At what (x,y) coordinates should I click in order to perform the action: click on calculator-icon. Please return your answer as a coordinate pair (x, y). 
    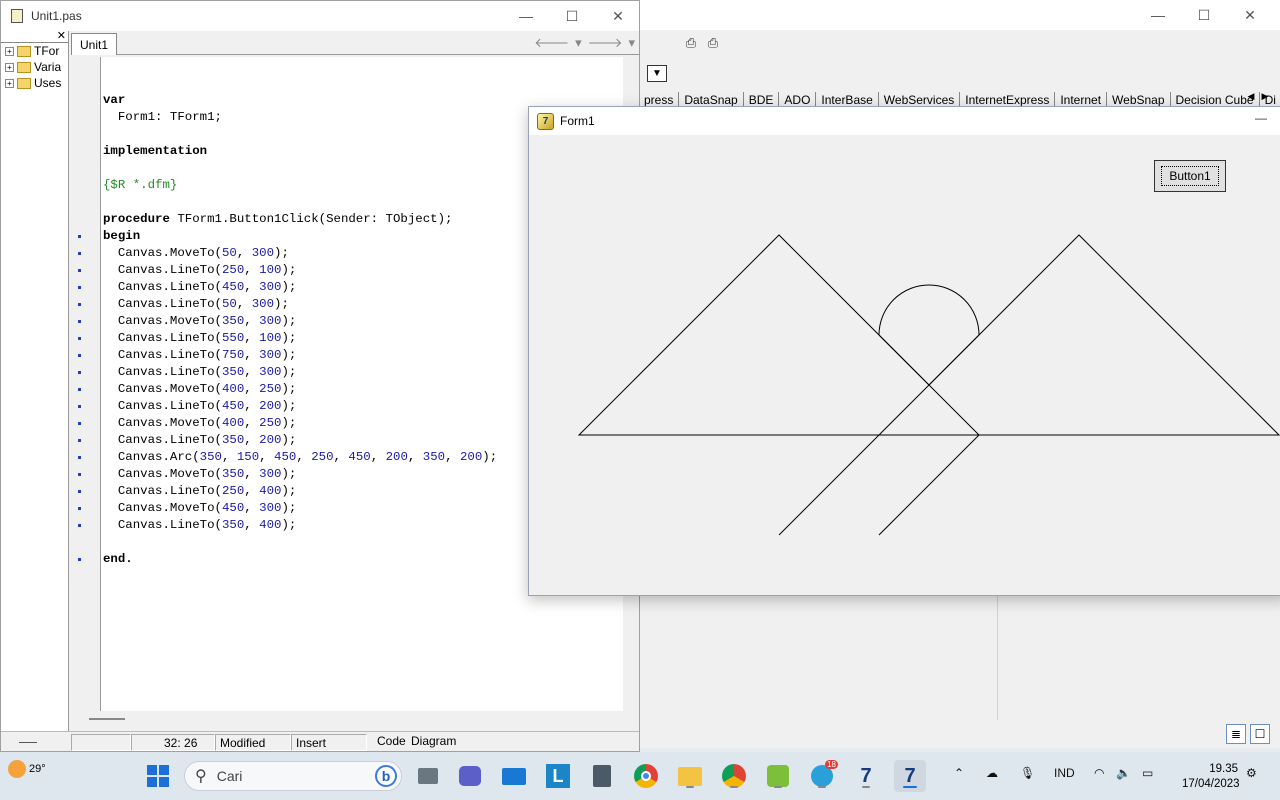
    Looking at the image, I should click on (602, 776).